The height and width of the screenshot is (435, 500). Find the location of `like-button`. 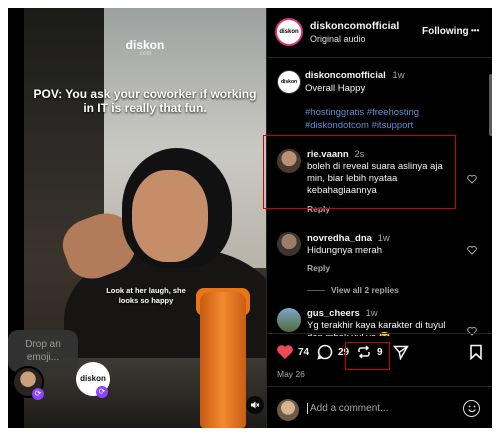

like-button is located at coordinates (285, 352).